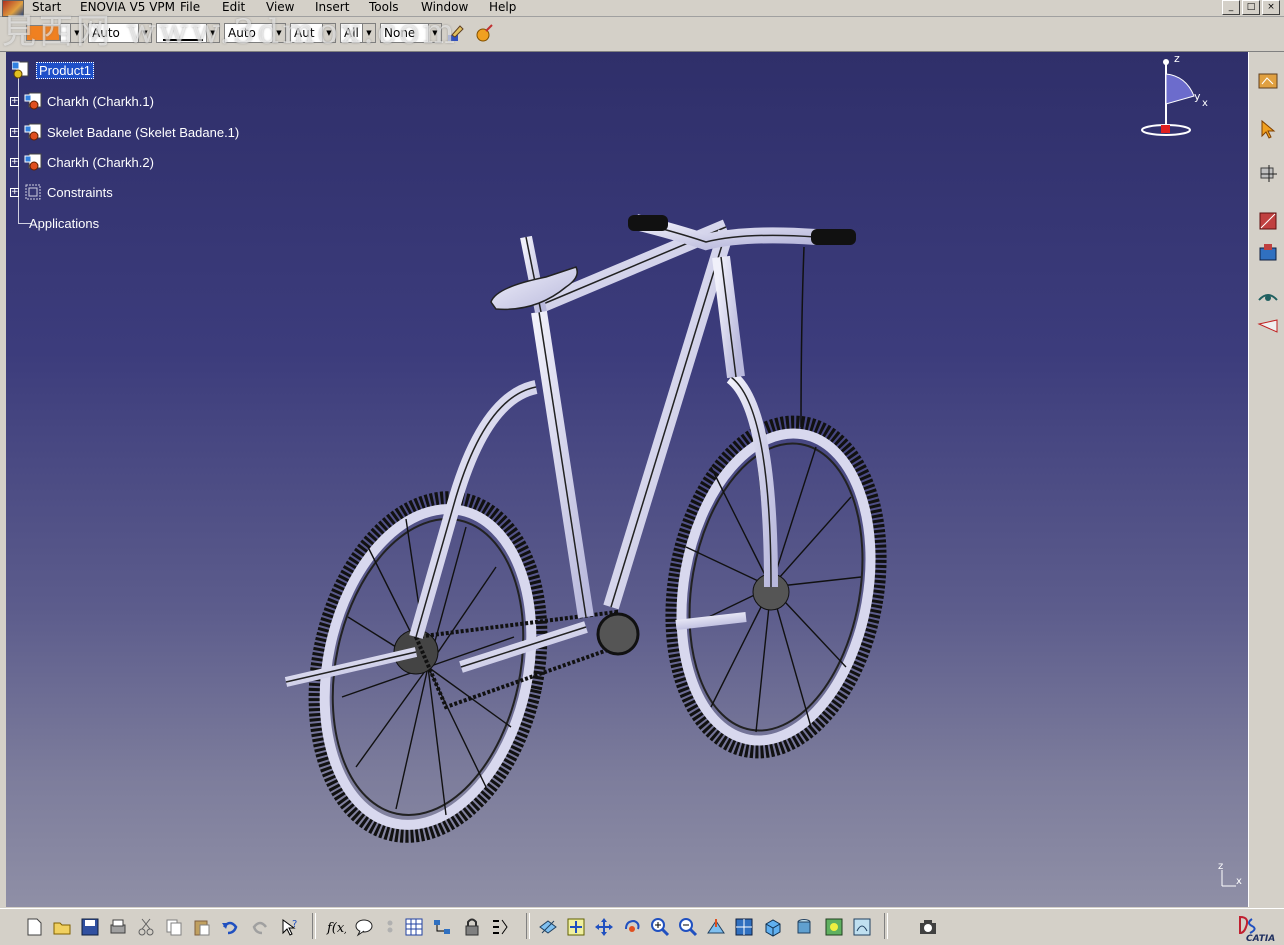 The image size is (1284, 945). I want to click on close-button: ×, so click(1271, 7).